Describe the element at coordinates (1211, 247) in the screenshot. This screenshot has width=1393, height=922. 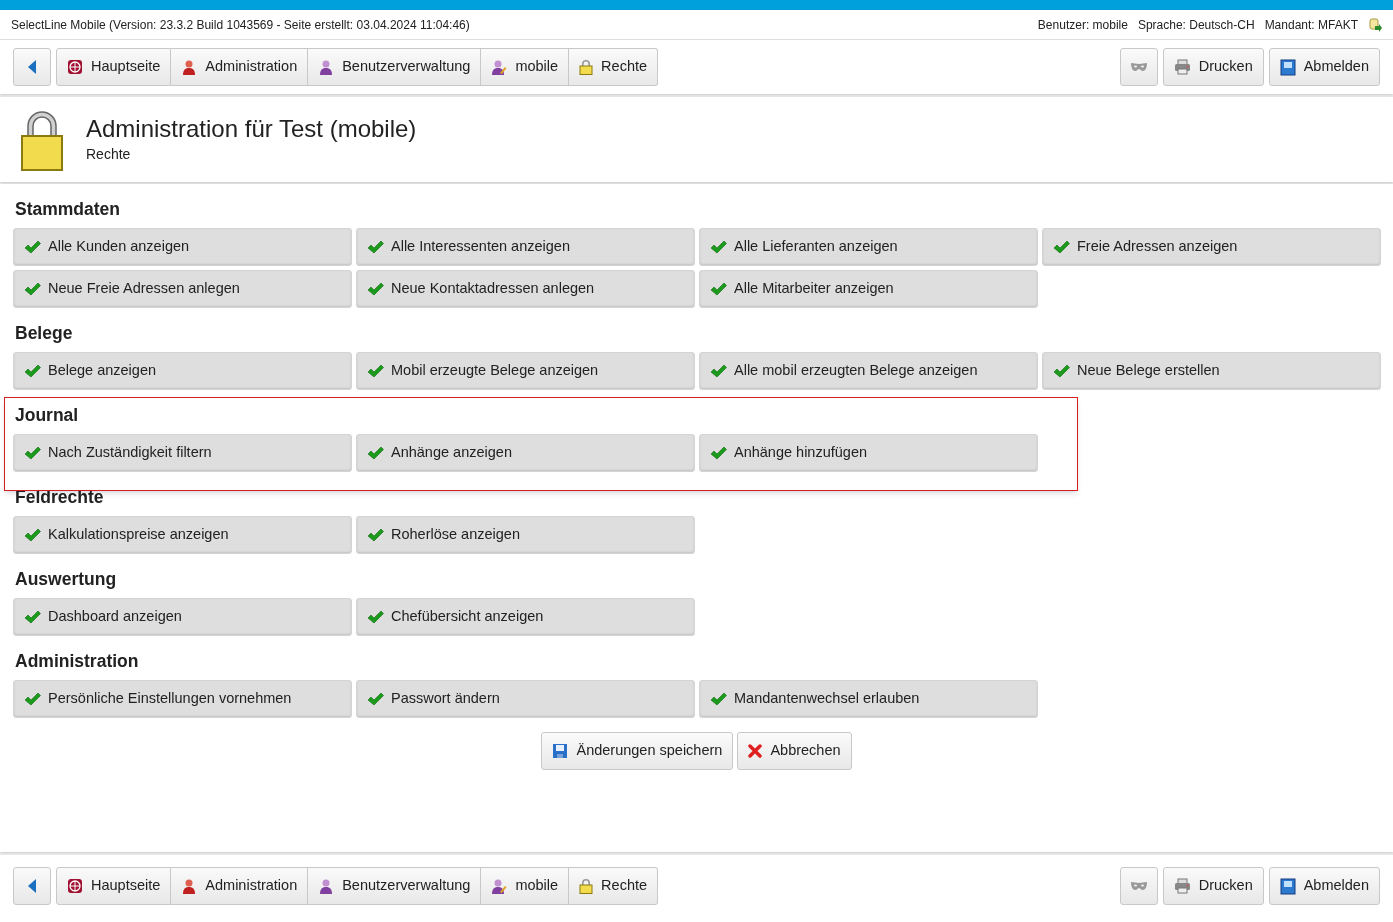
I see `permission-toggle: Freie Adressen anzeigen` at that location.